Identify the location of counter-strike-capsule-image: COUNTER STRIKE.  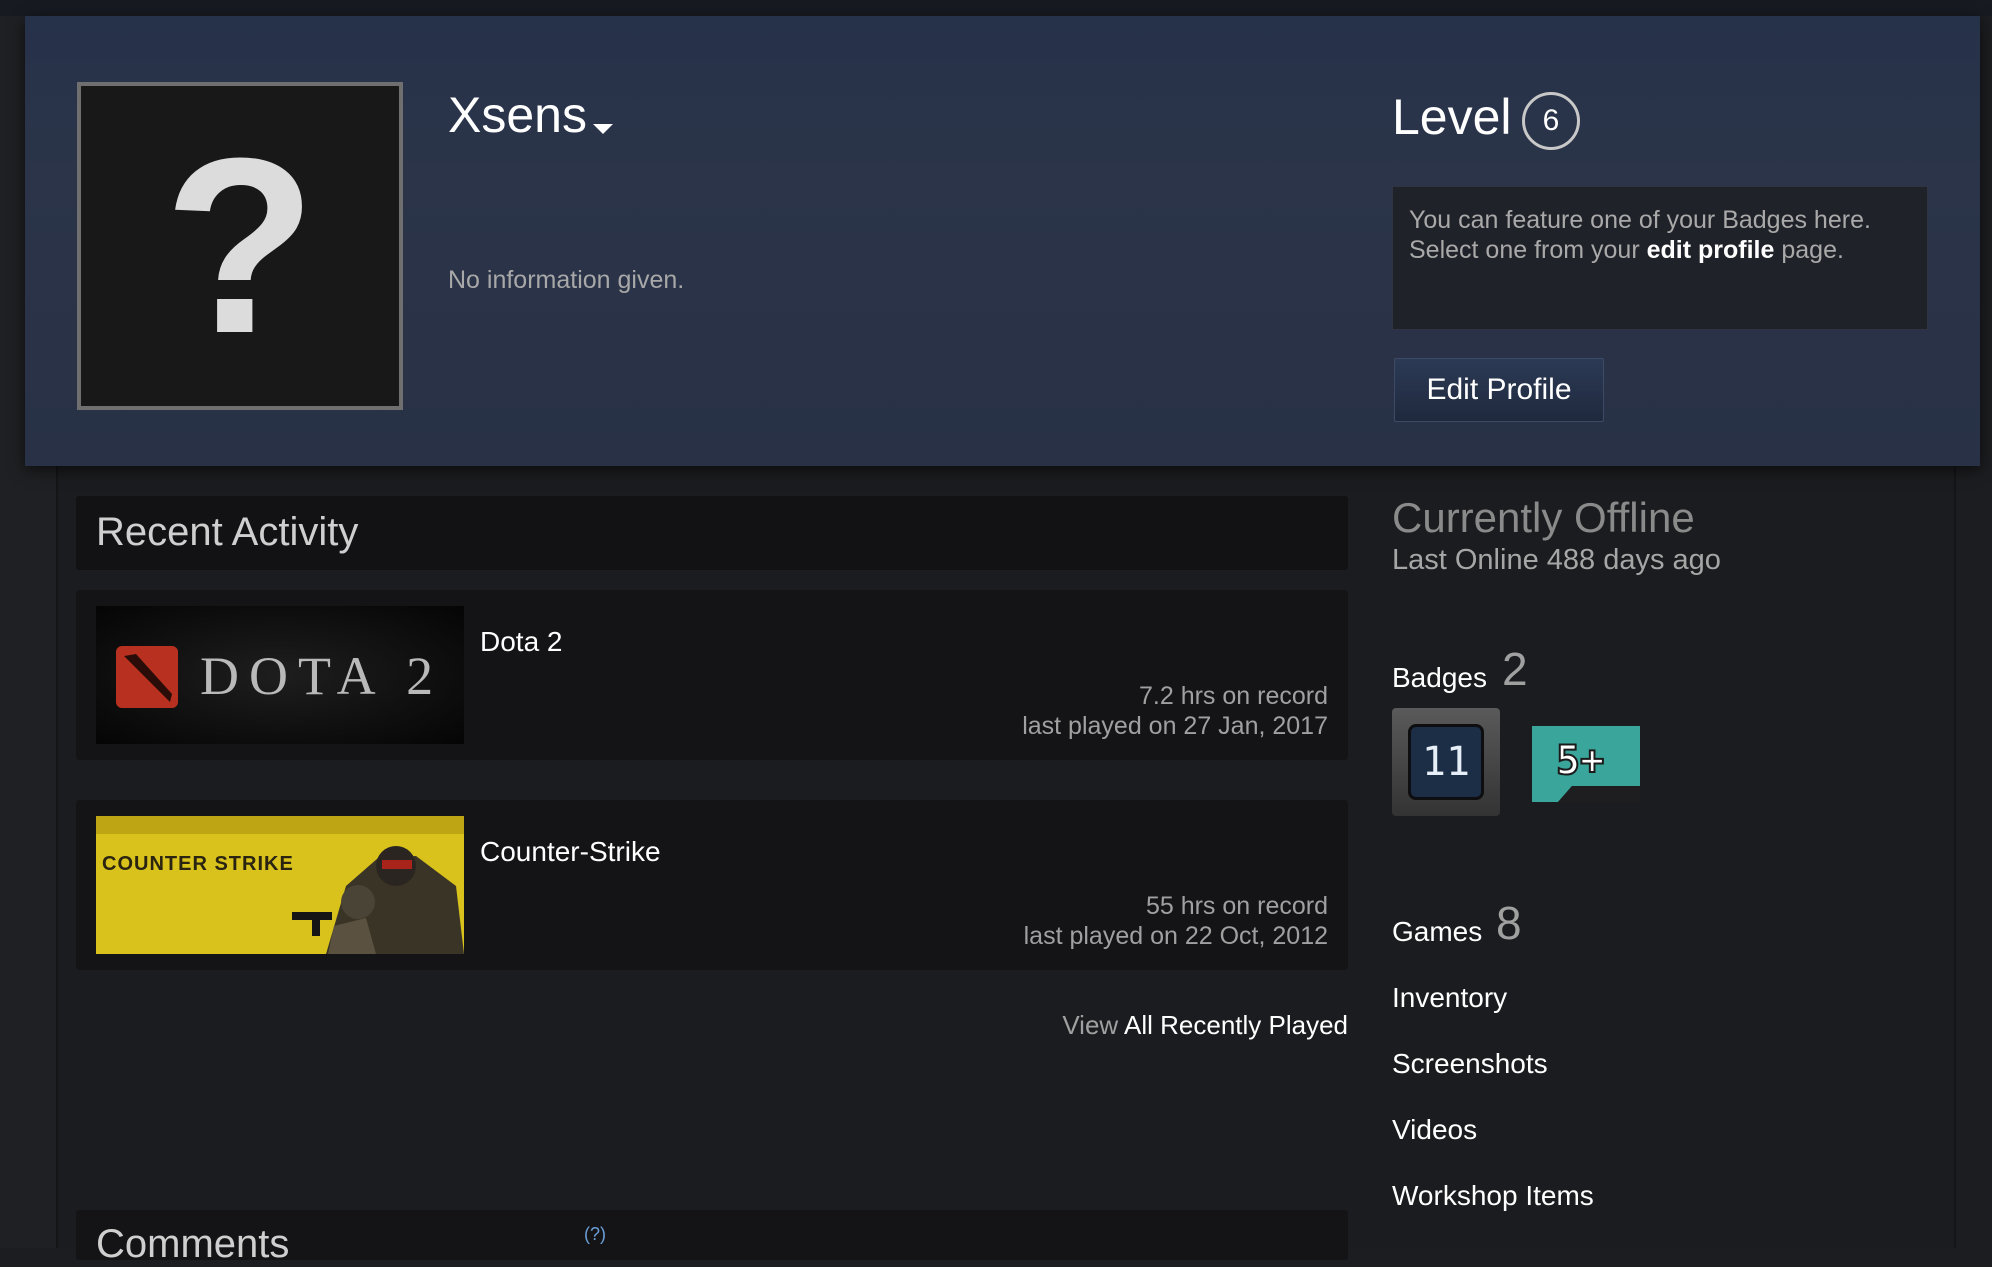
(280, 885).